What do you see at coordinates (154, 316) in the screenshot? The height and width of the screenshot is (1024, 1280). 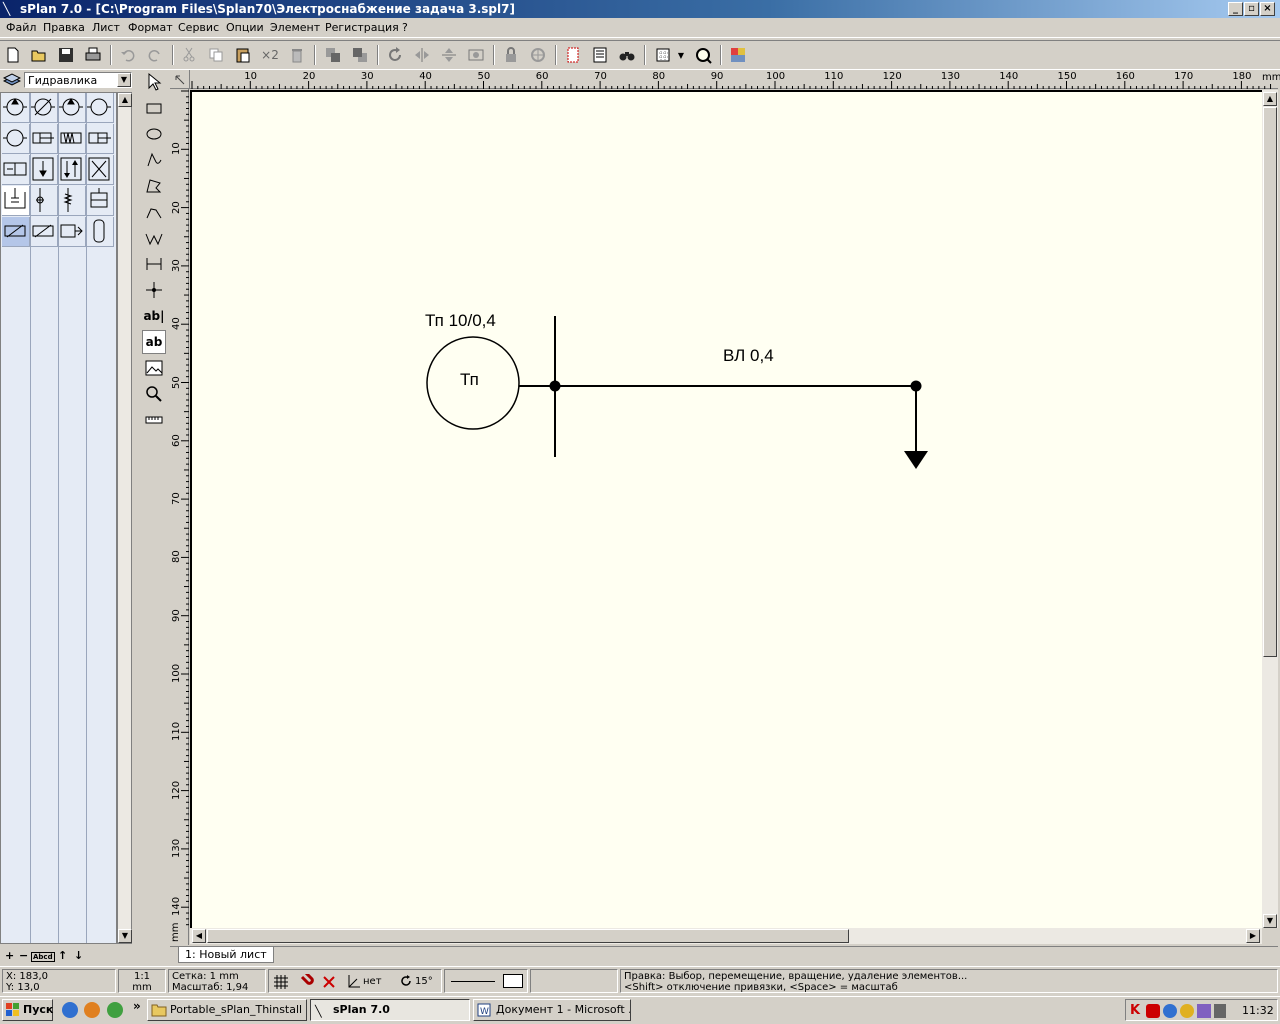 I see `text-tool-icon: ab|` at bounding box center [154, 316].